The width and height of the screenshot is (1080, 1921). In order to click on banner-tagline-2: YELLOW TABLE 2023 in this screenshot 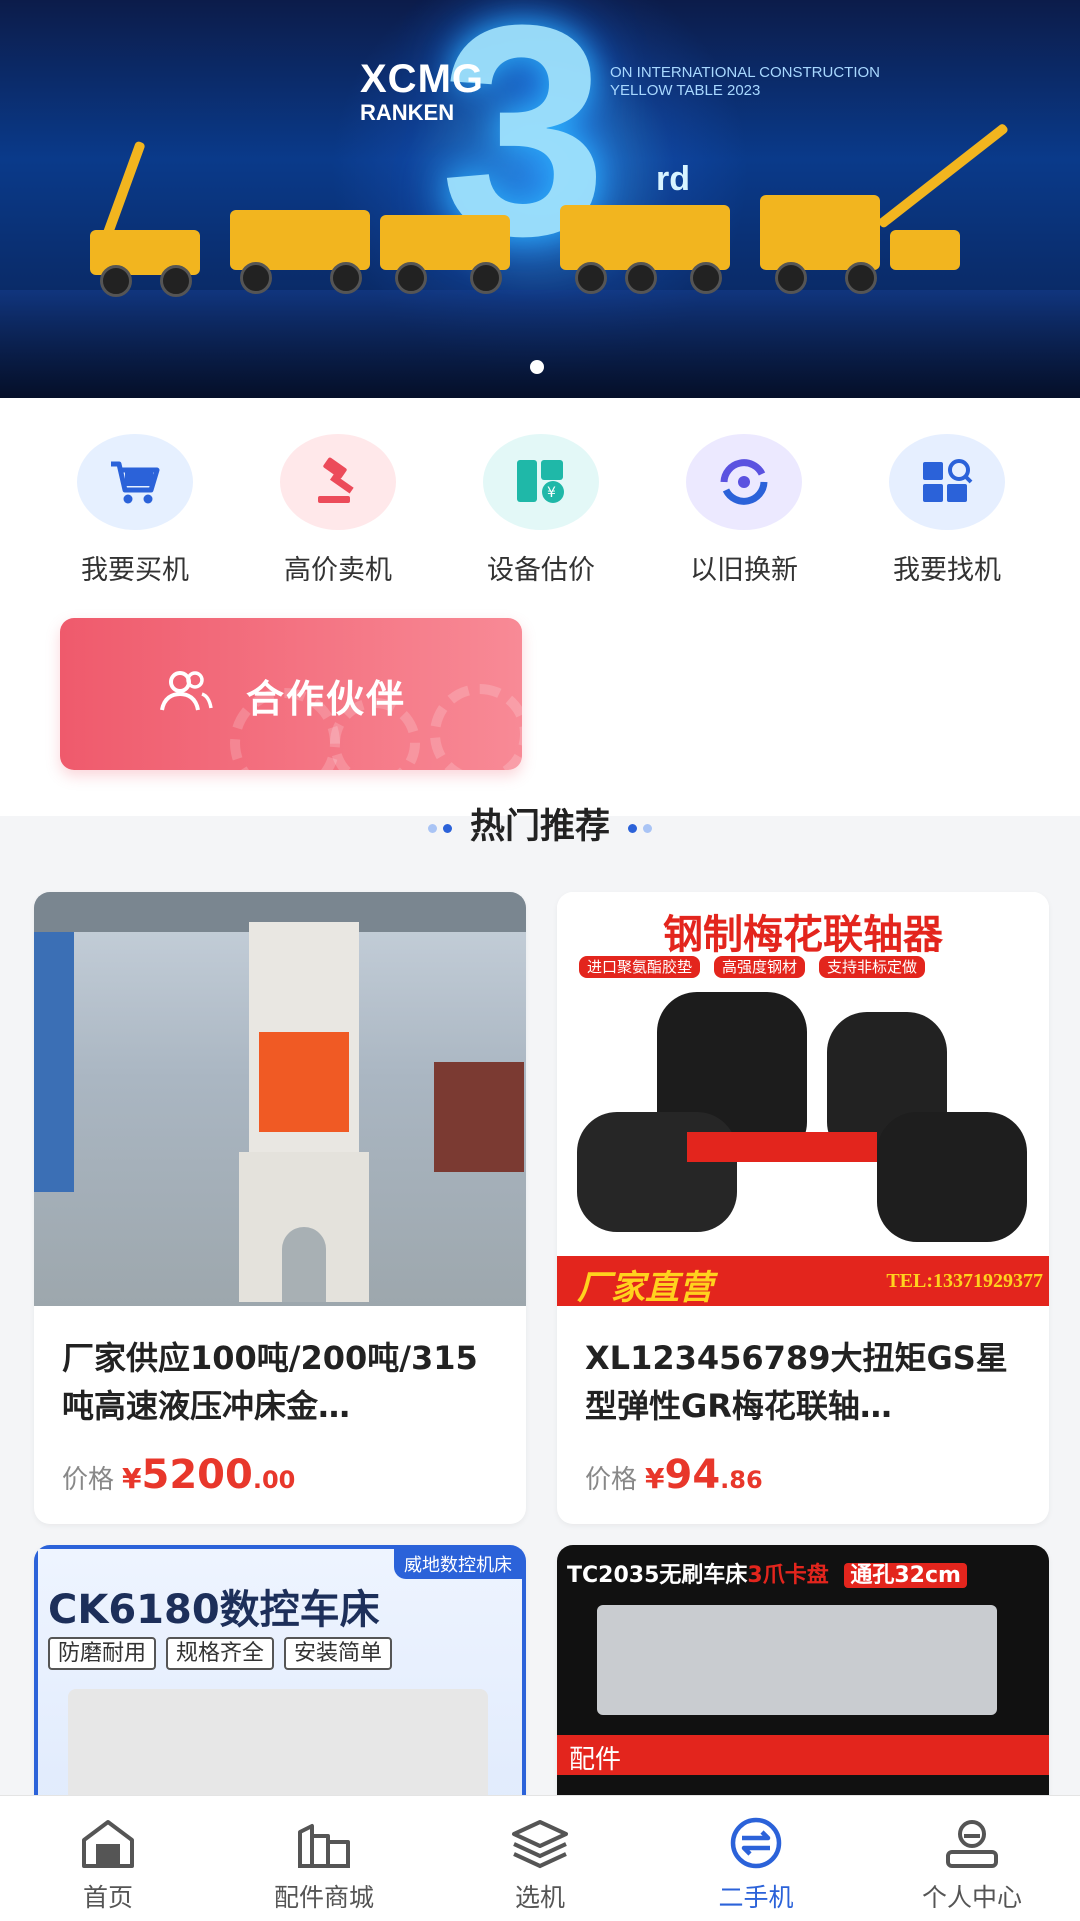, I will do `click(685, 90)`.